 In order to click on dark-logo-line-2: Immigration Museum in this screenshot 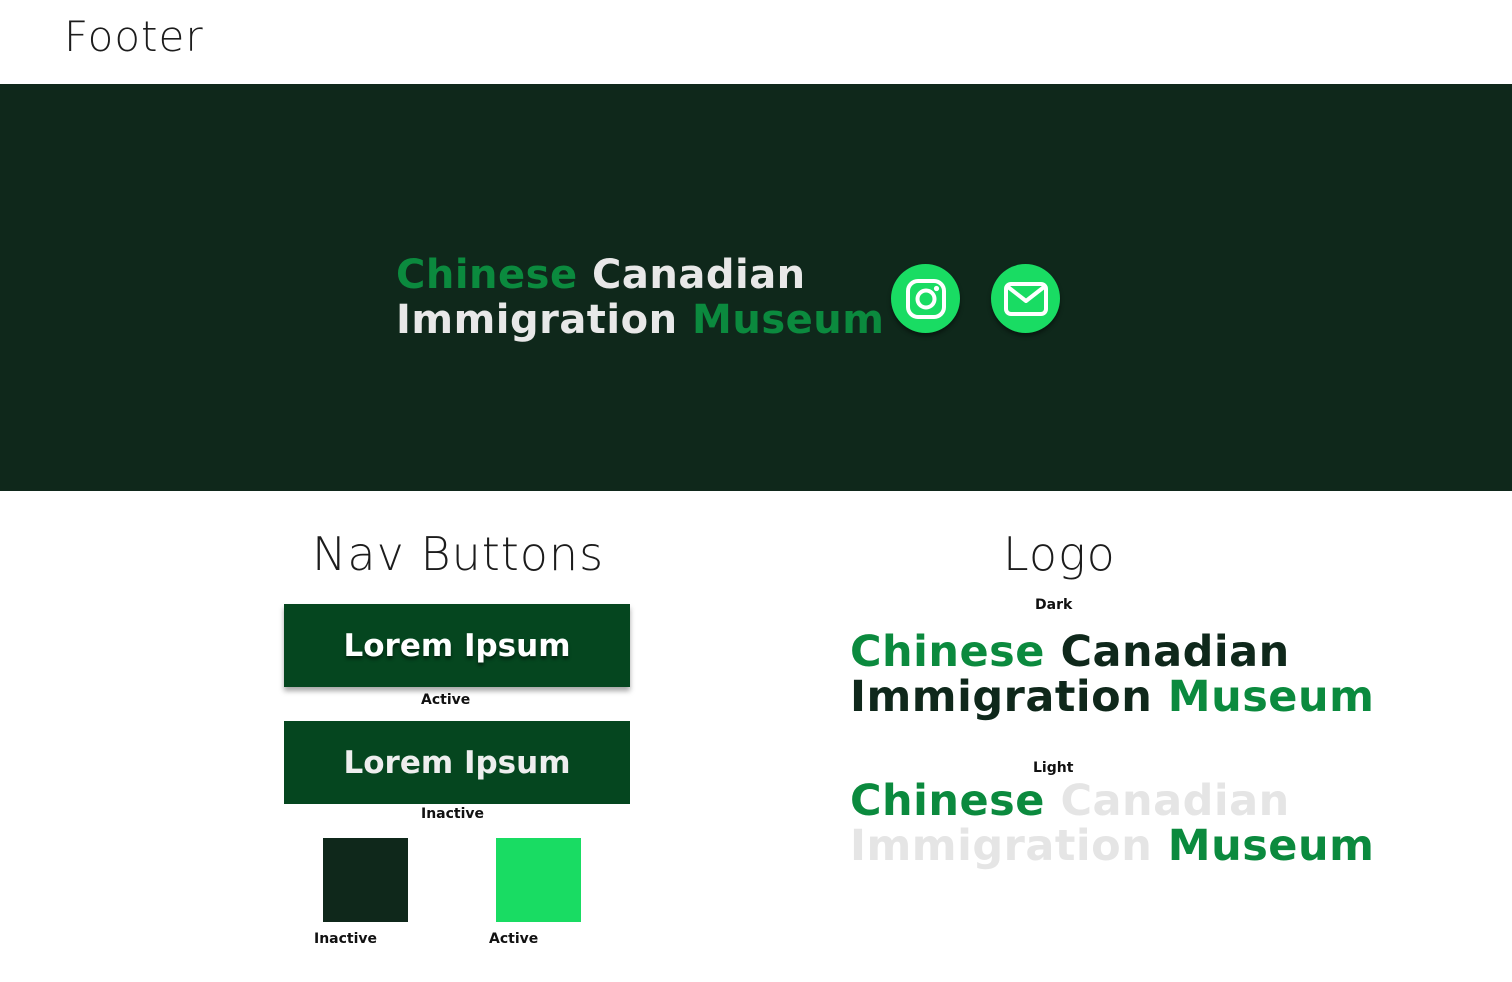, I will do `click(1112, 697)`.